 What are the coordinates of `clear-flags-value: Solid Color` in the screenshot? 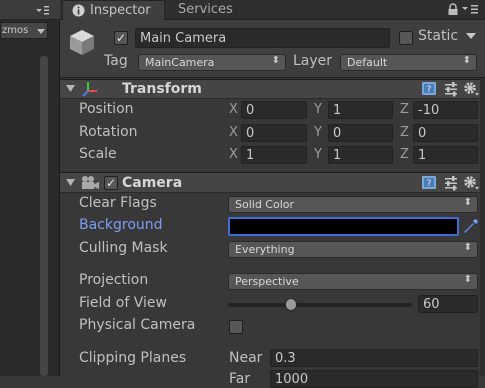 It's located at (265, 204).